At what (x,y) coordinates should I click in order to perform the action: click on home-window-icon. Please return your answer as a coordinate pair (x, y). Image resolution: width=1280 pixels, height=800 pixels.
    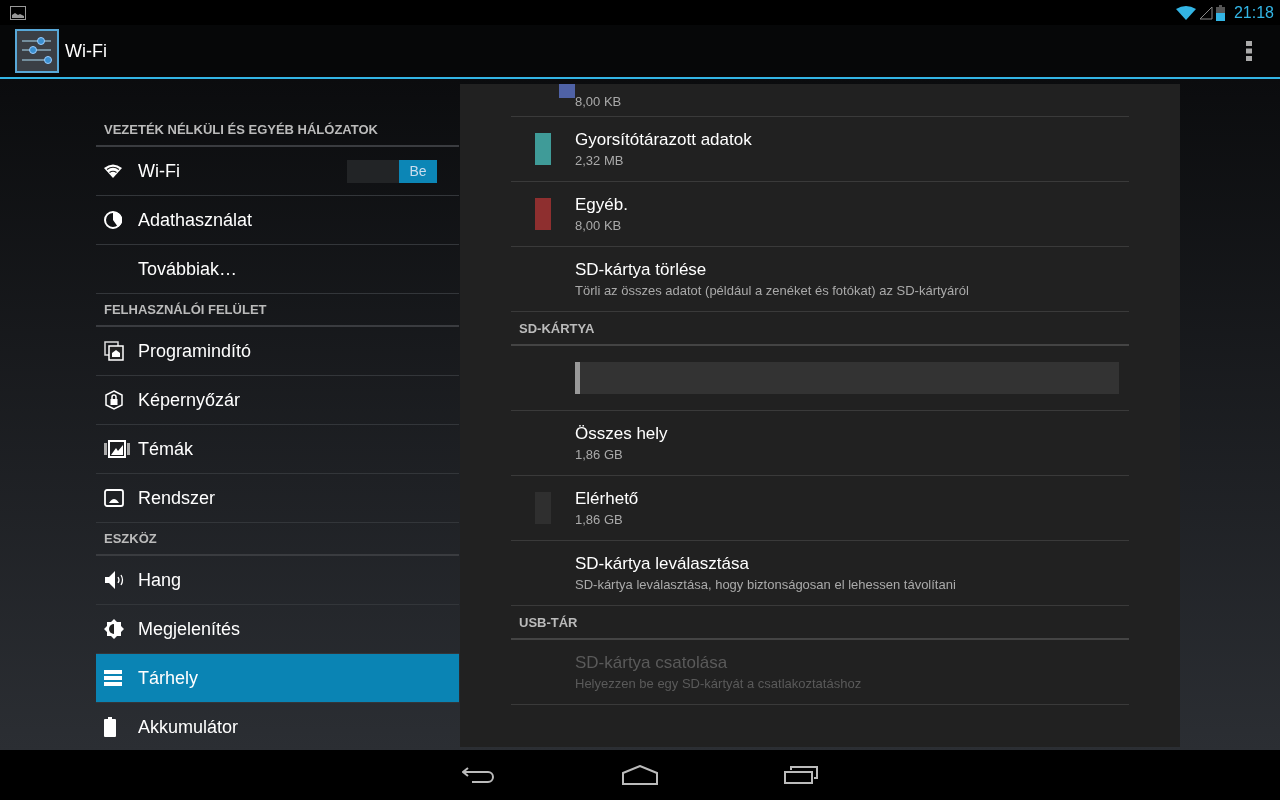
    Looking at the image, I should click on (114, 351).